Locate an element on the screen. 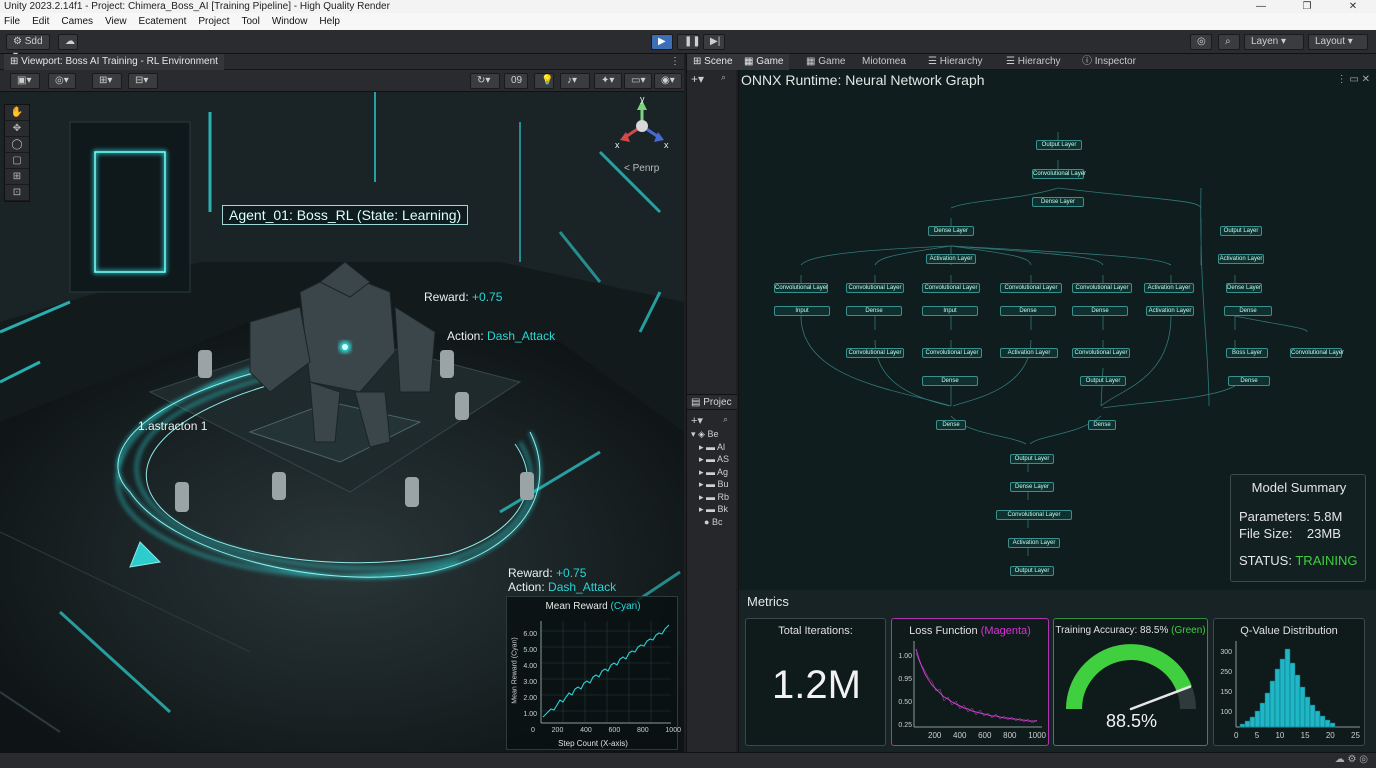 The height and width of the screenshot is (768, 1376). tab-game: ▦ Game is located at coordinates (764, 62).